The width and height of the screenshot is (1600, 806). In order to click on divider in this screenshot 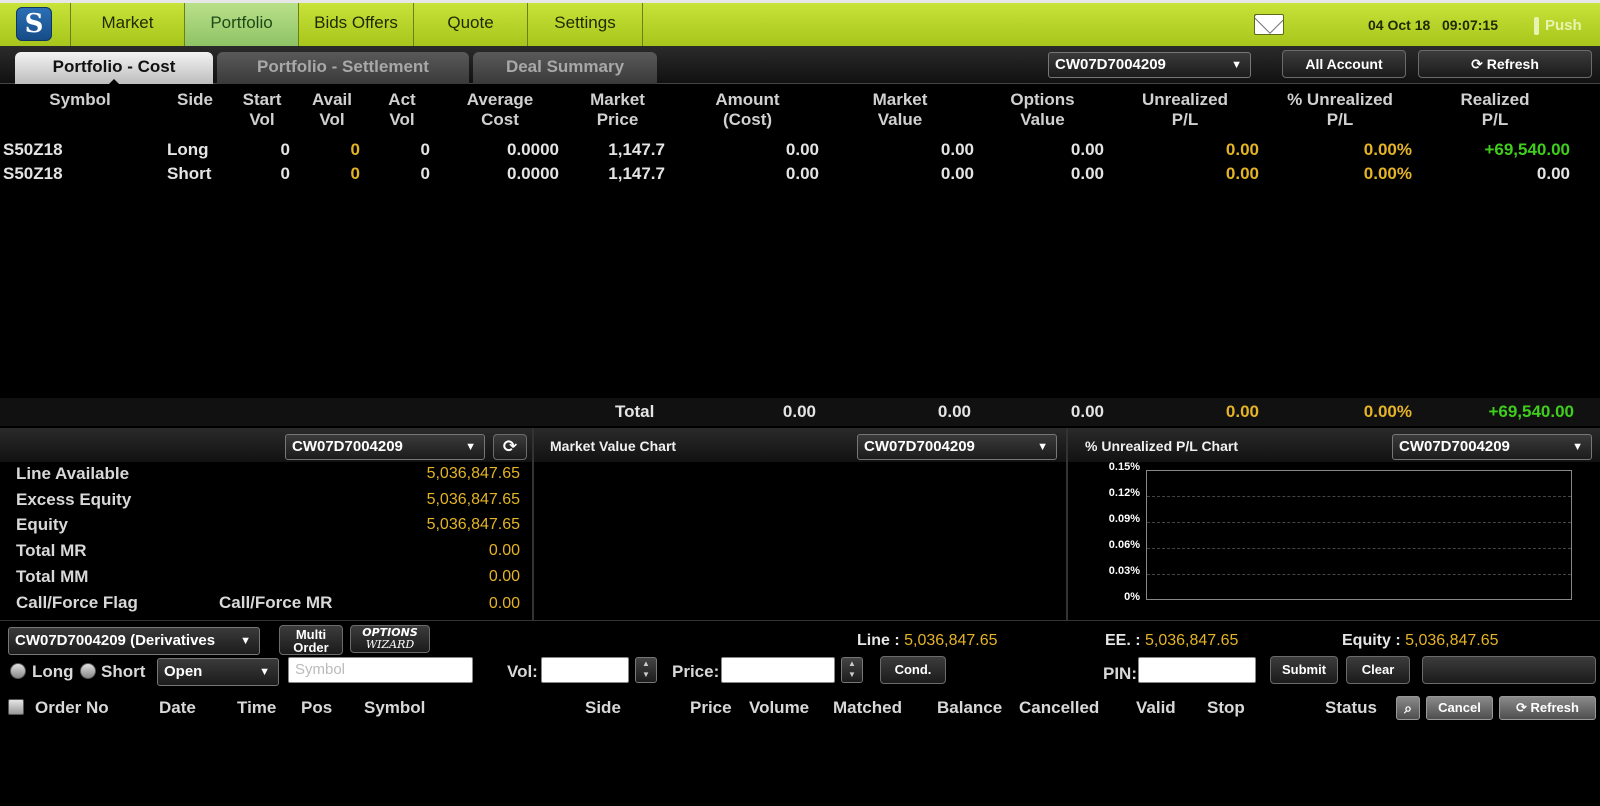, I will do `click(800, 620)`.